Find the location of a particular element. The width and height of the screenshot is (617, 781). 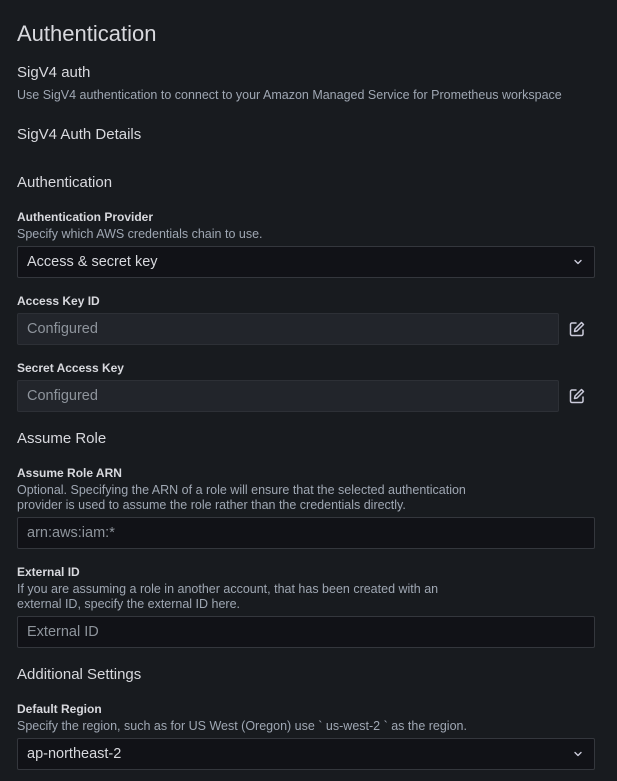

secret-key-value: Configured is located at coordinates (62, 396).